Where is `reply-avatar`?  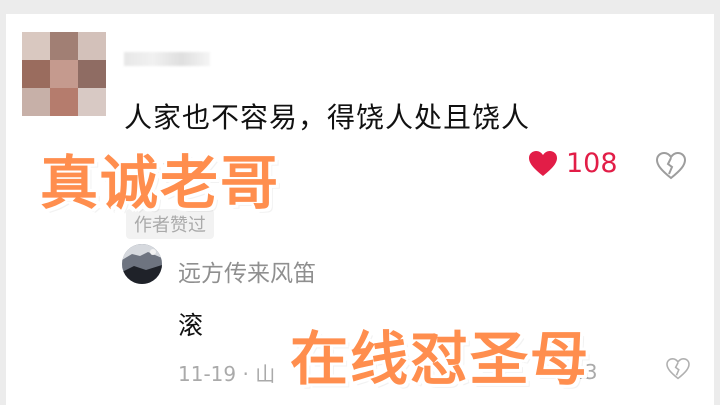
reply-avatar is located at coordinates (142, 264).